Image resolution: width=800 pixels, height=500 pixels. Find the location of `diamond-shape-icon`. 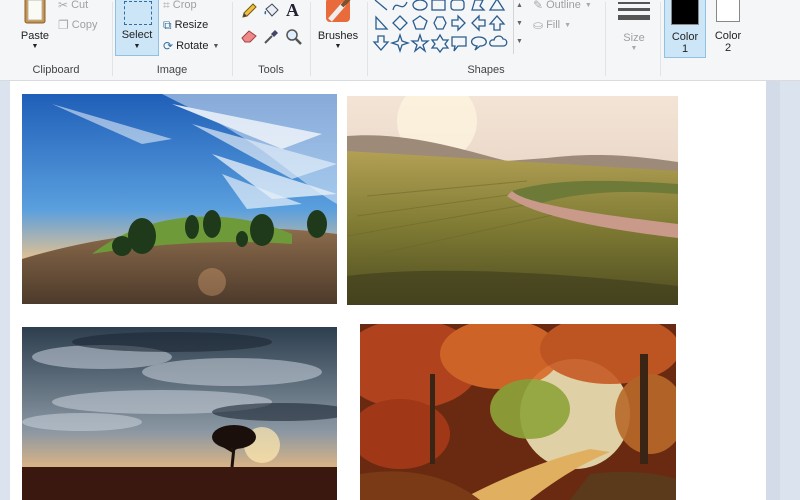

diamond-shape-icon is located at coordinates (400, 23).